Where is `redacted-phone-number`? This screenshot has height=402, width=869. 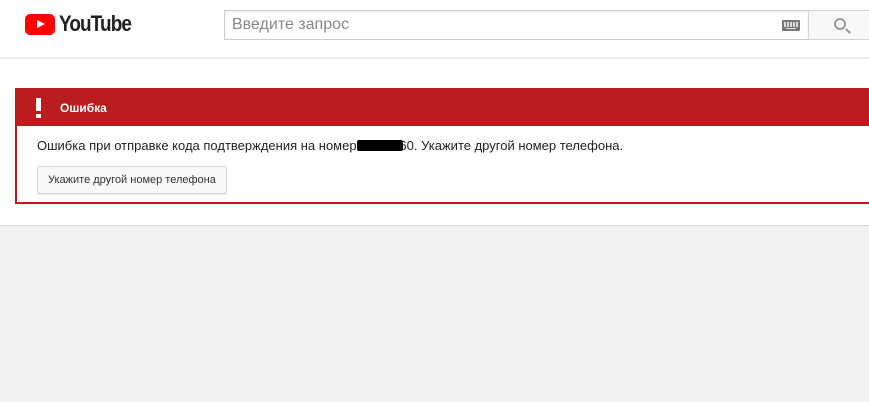
redacted-phone-number is located at coordinates (380, 145).